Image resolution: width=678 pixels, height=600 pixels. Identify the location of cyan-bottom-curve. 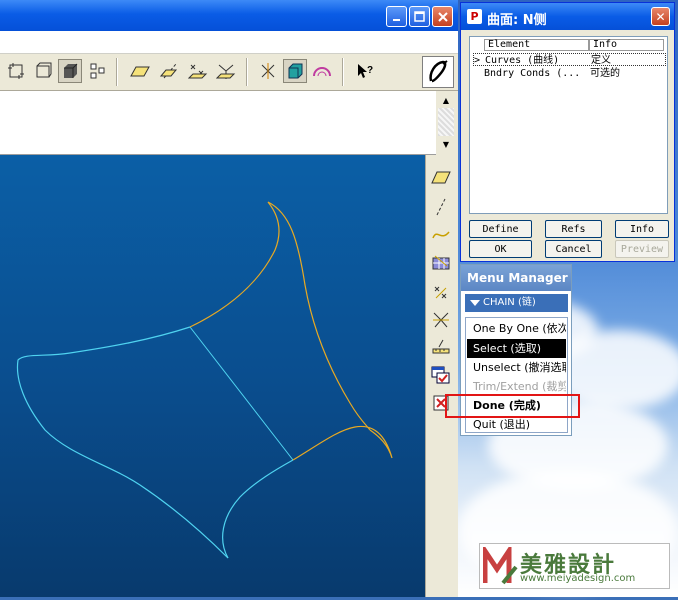
(258, 509).